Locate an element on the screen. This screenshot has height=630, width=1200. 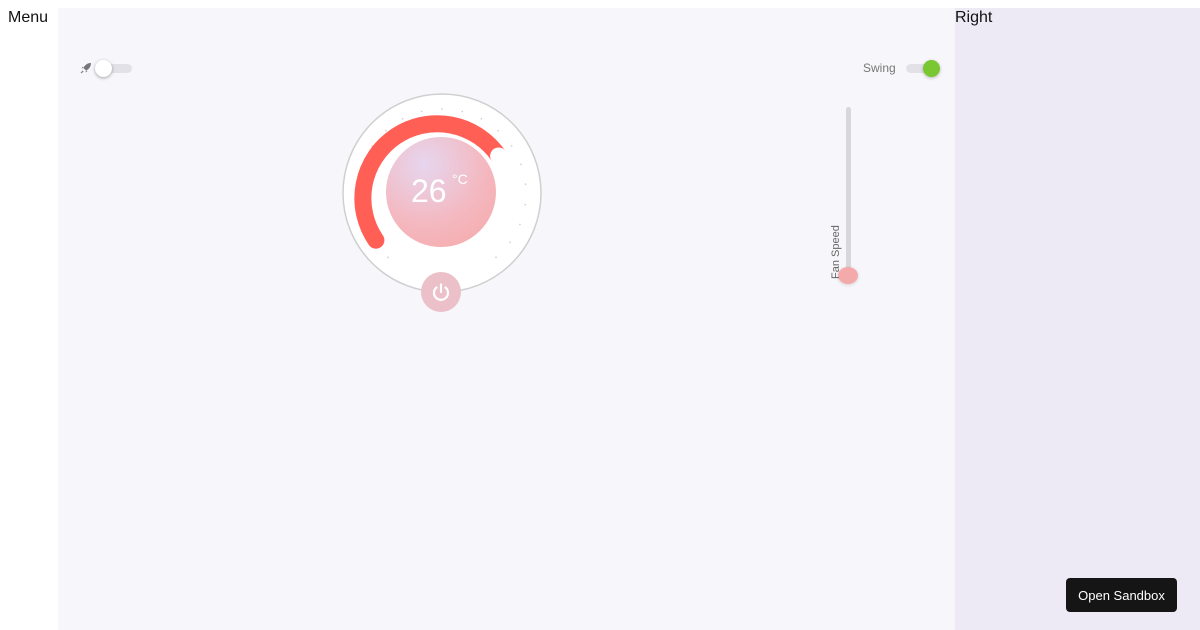
menu-title: Menu is located at coordinates (28, 17).